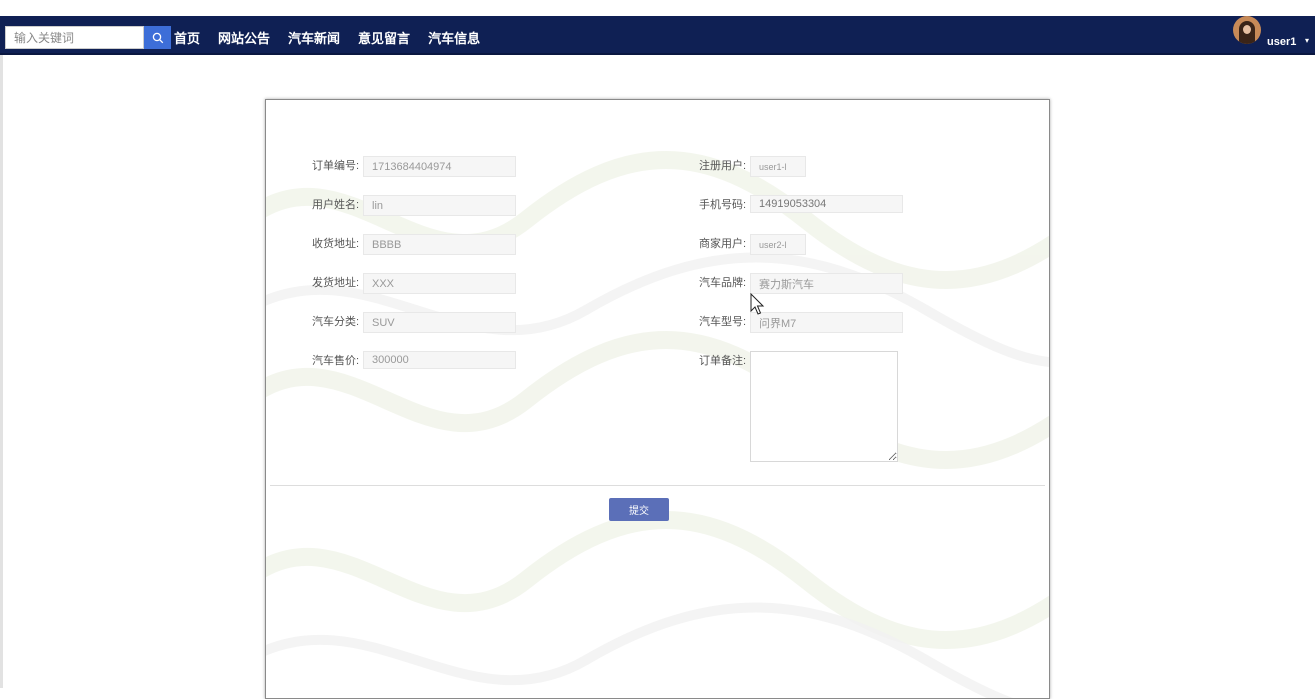 This screenshot has width=1315, height=699. I want to click on user-name-field, so click(439, 205).